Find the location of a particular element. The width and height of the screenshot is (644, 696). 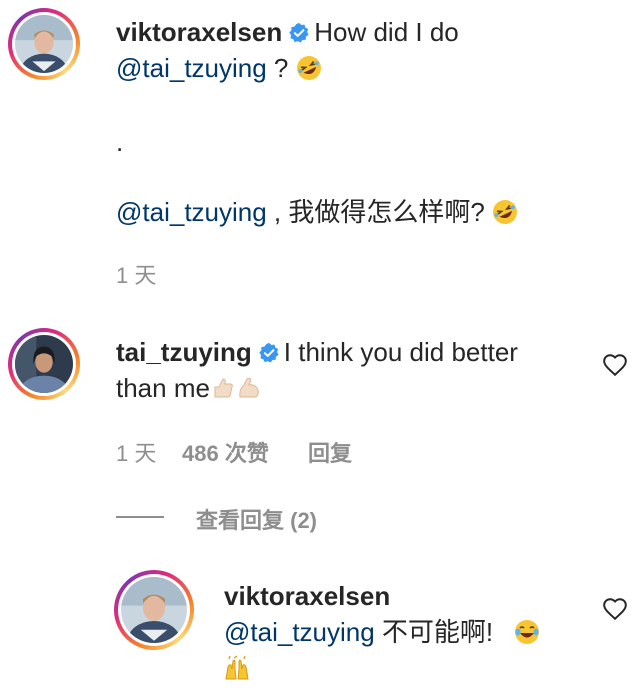

comment-text: 不可能啊! is located at coordinates (434, 632).